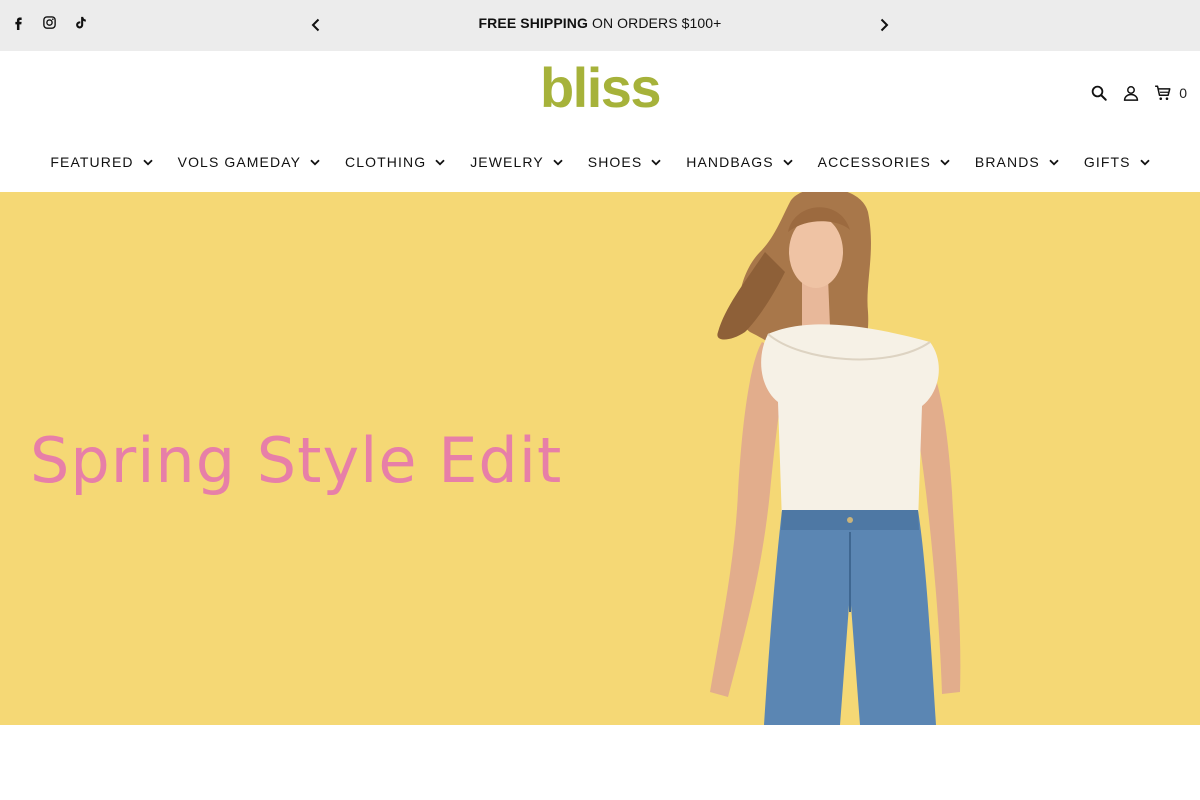  I want to click on hero-model-image, so click(835, 458).